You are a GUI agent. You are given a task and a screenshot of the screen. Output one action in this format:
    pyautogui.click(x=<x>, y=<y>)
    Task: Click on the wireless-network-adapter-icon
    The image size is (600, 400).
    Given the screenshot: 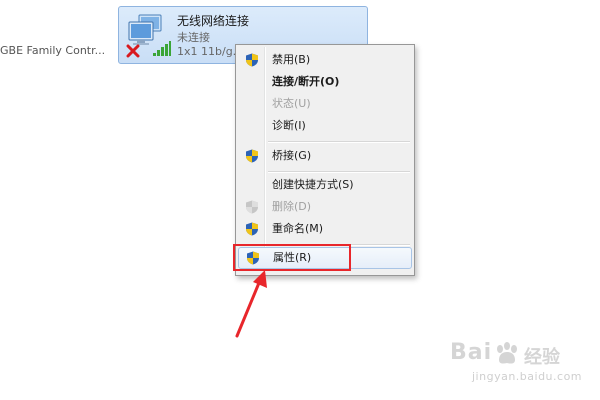 What is the action you would take?
    pyautogui.click(x=148, y=36)
    